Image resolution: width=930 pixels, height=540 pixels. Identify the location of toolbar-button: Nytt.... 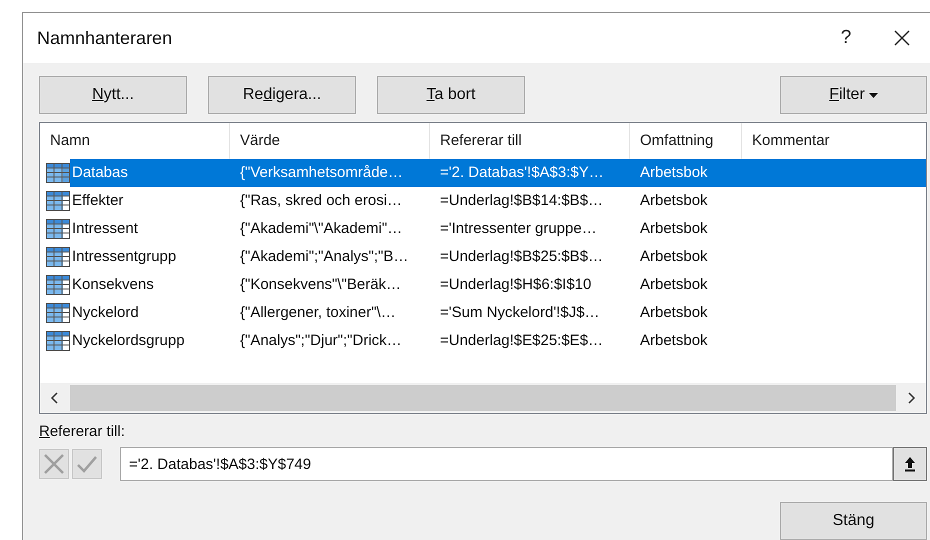
(113, 95).